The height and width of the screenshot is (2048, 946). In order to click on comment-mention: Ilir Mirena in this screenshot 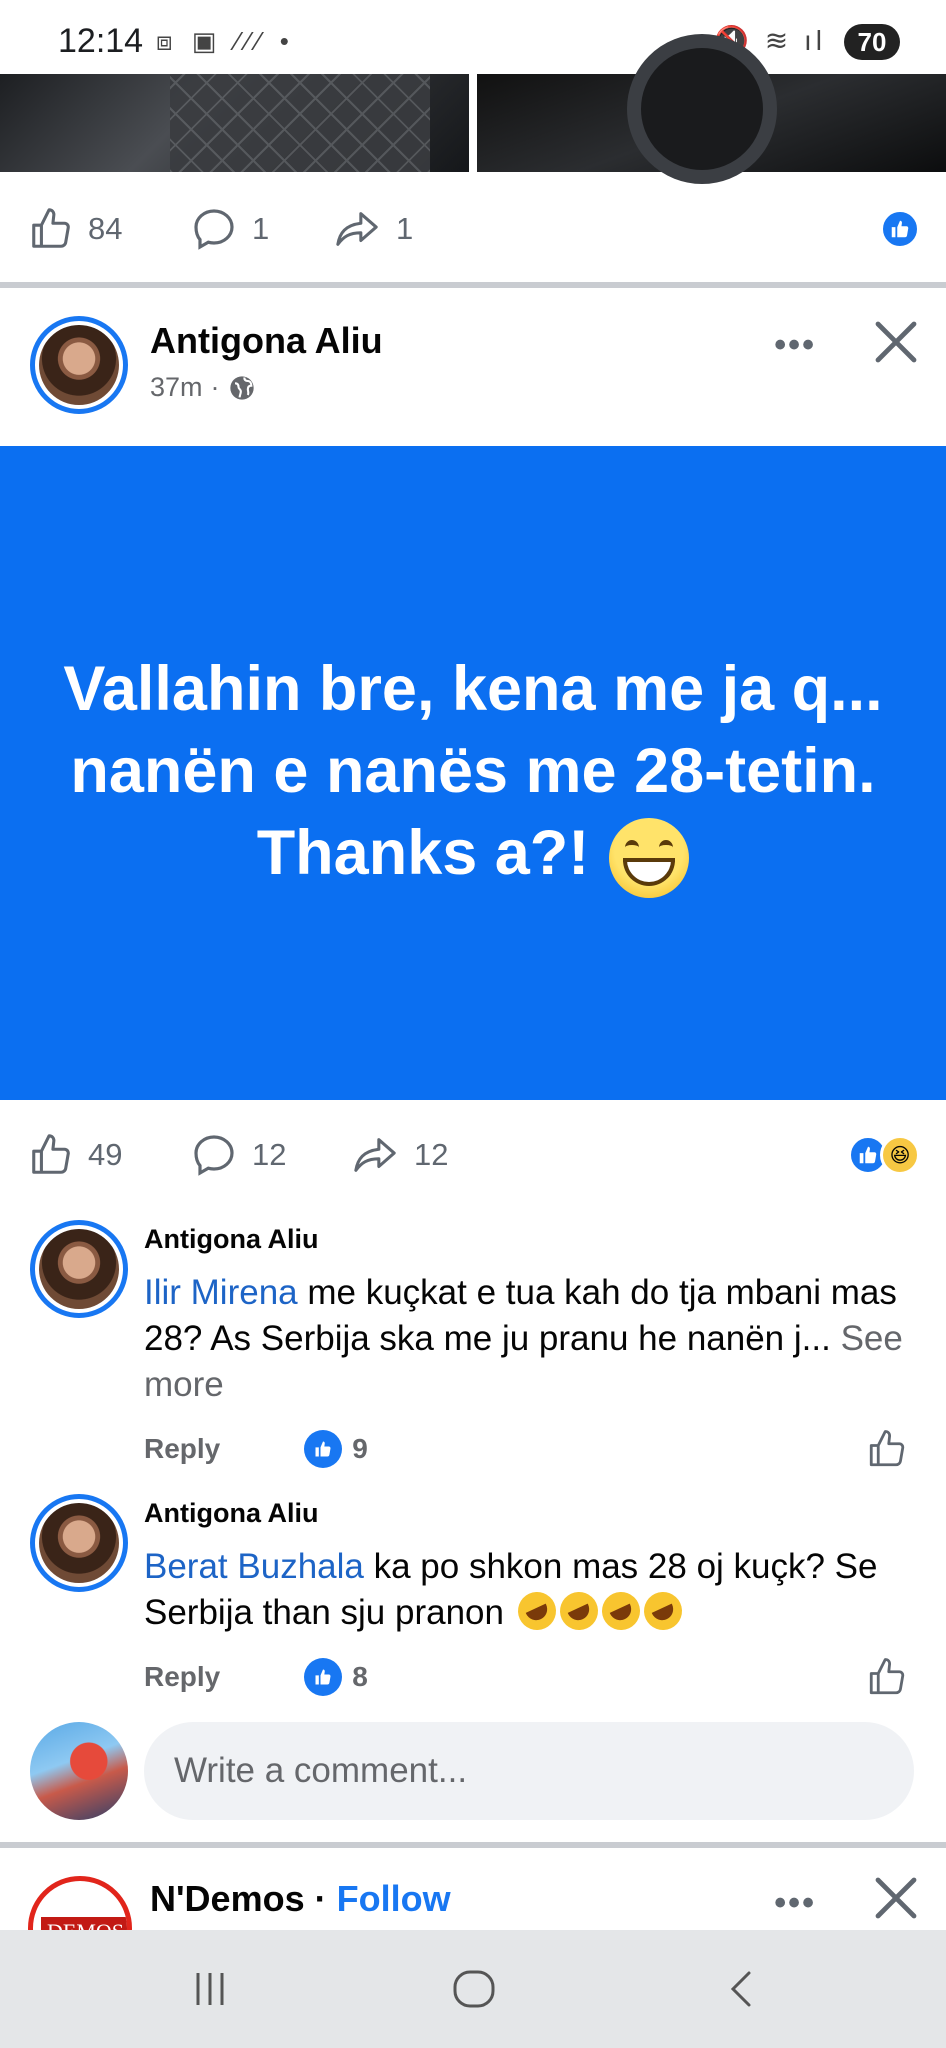, I will do `click(221, 1292)`.